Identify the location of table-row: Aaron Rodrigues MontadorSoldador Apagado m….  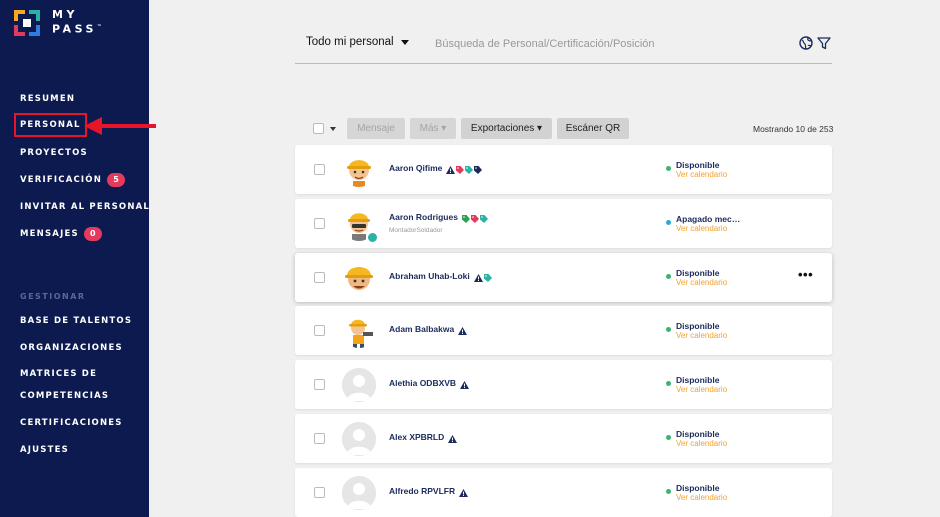
(563, 223).